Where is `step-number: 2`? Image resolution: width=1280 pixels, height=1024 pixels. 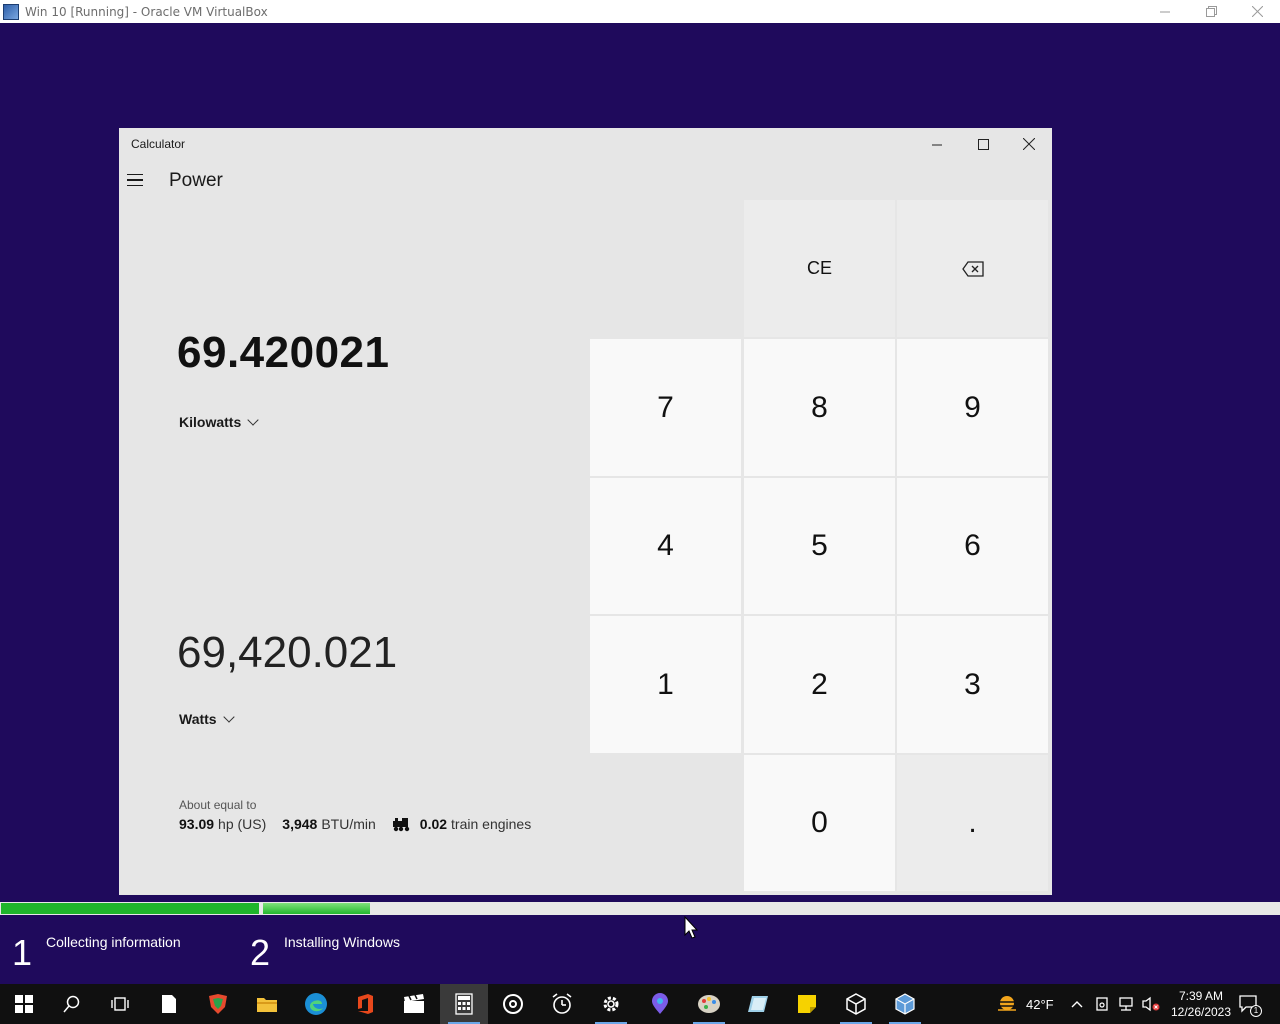
step-number: 2 is located at coordinates (260, 952).